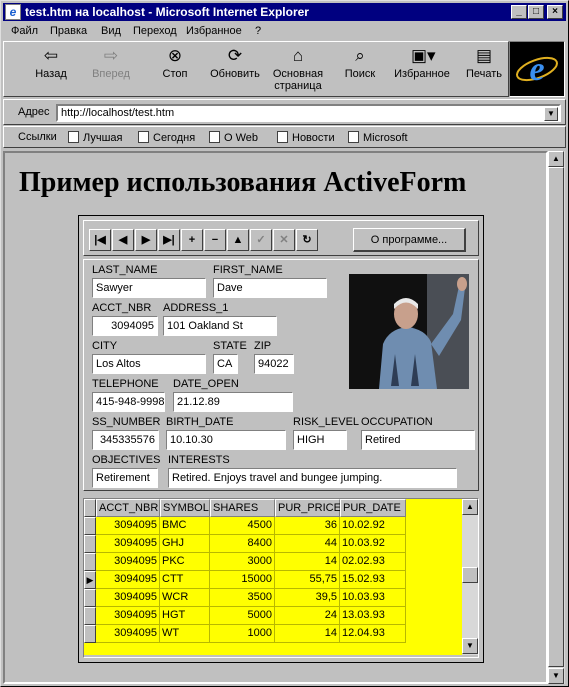 The image size is (569, 687). I want to click on page-scroll-thumb, so click(556, 417).